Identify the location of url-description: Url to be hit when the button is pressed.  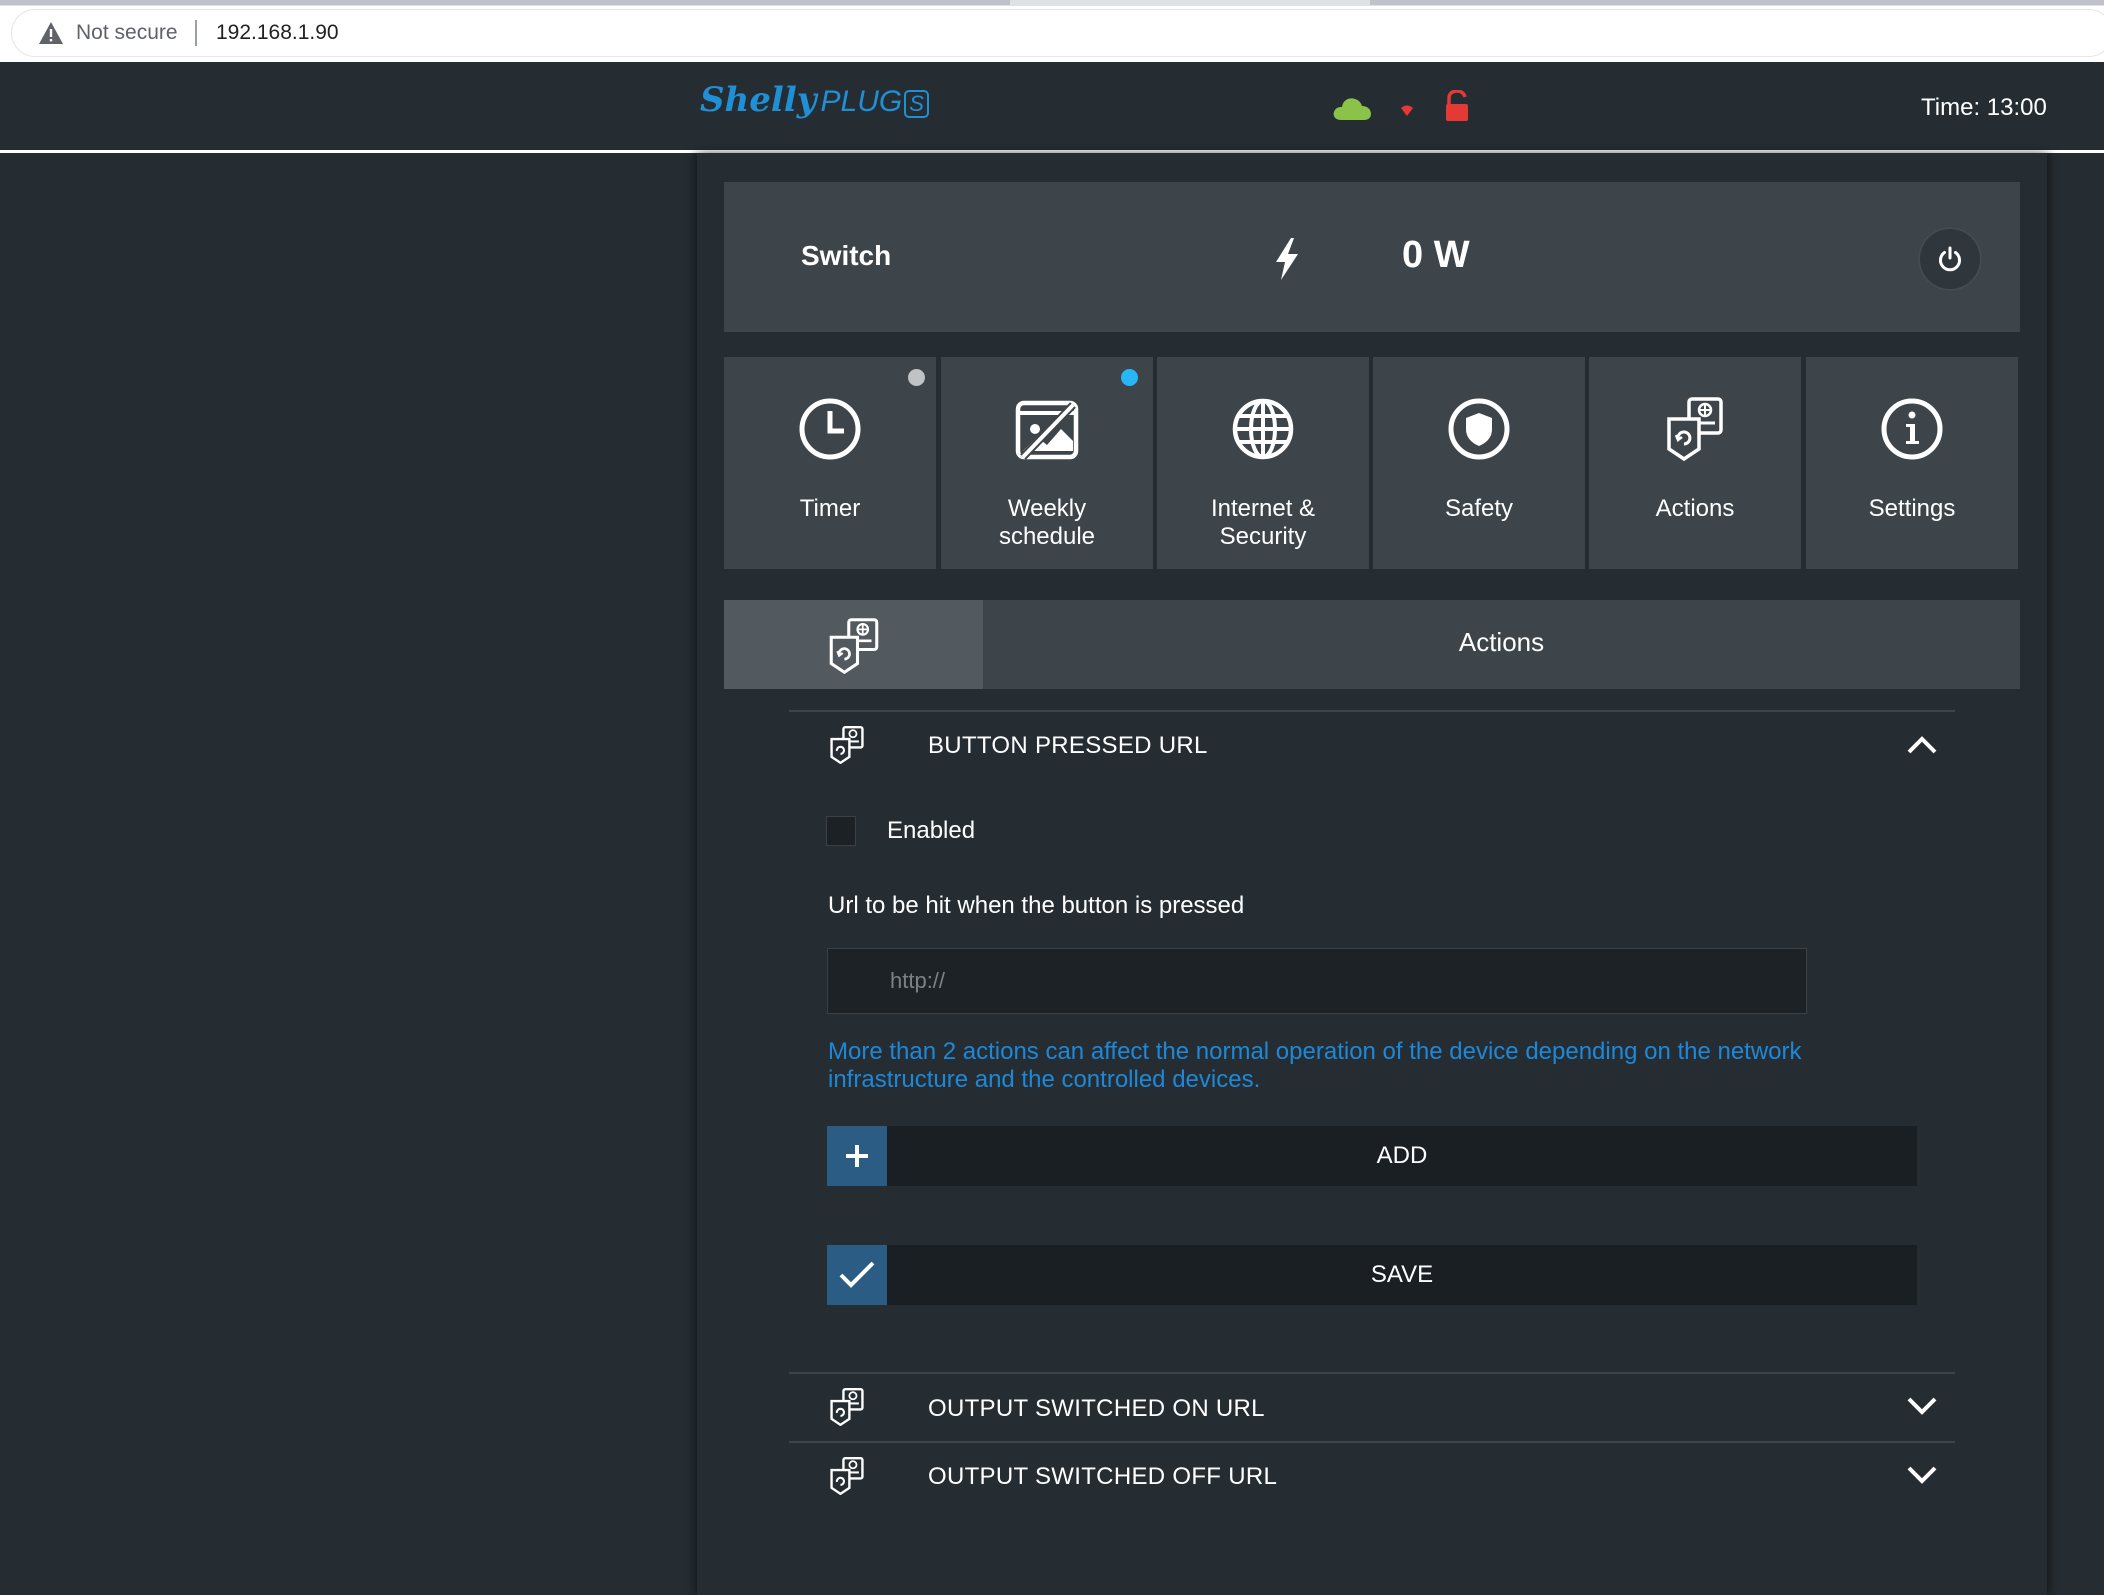
(1036, 905).